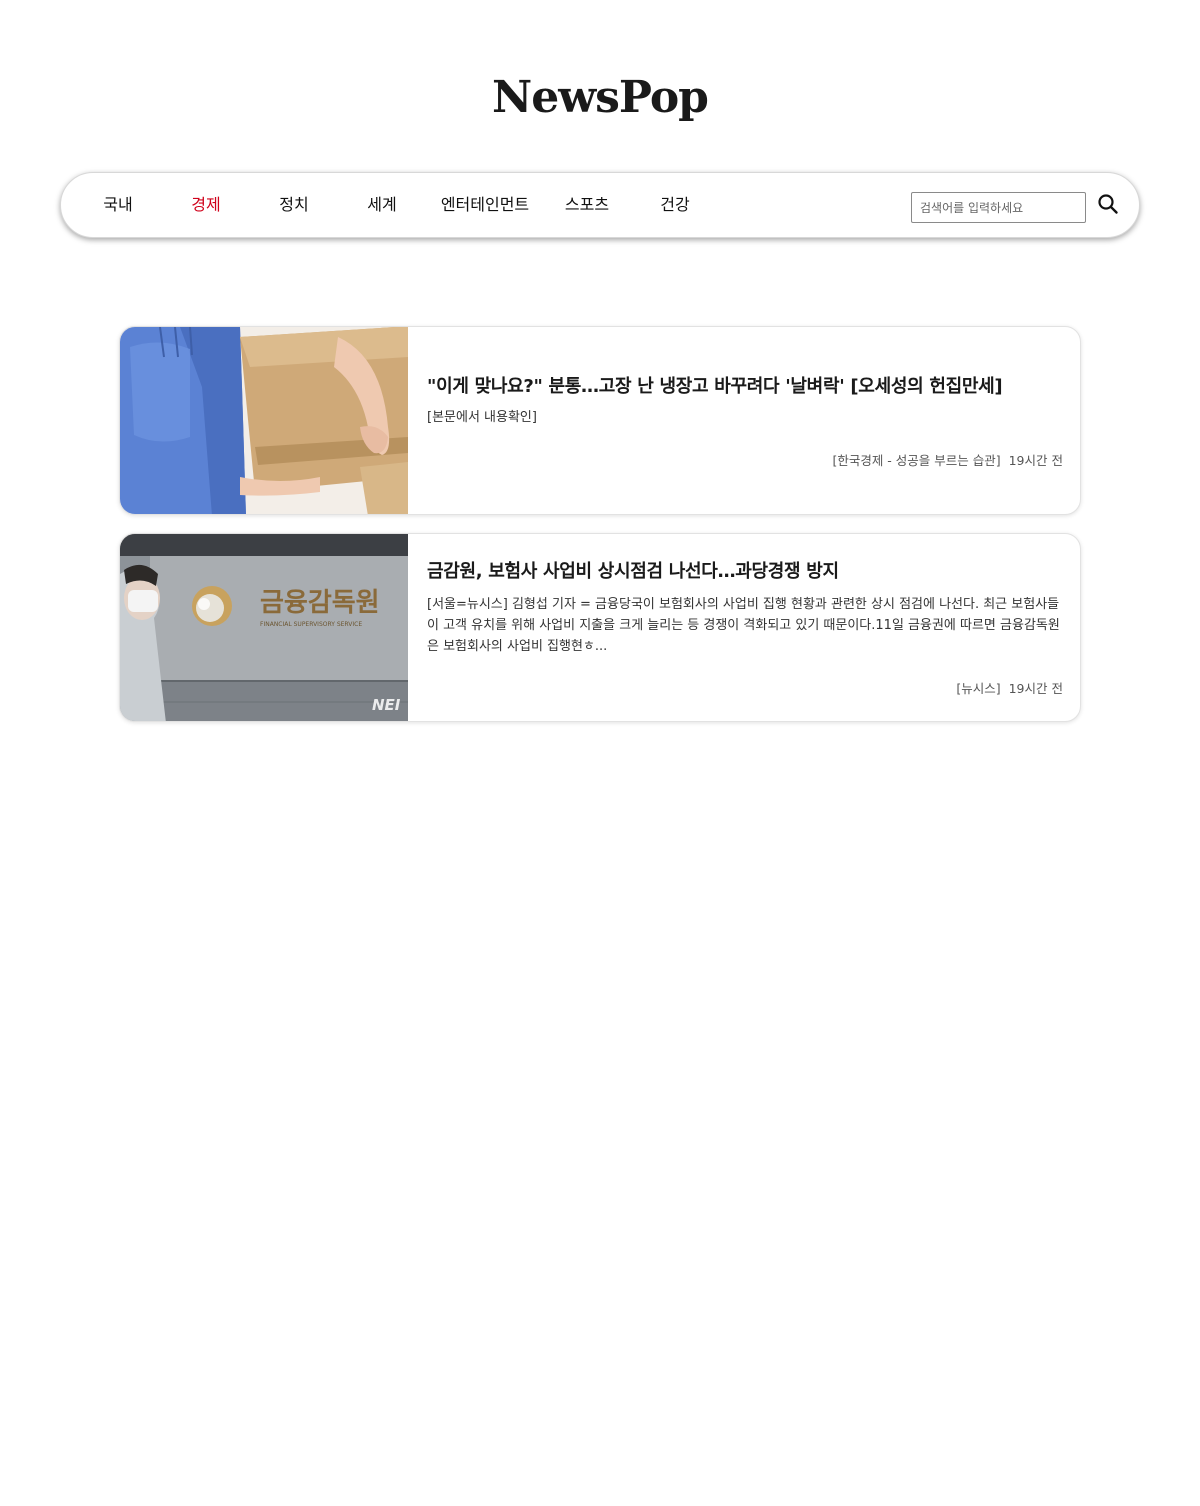  What do you see at coordinates (978, 688) in the screenshot?
I see `article-source: [뉴시스]` at bounding box center [978, 688].